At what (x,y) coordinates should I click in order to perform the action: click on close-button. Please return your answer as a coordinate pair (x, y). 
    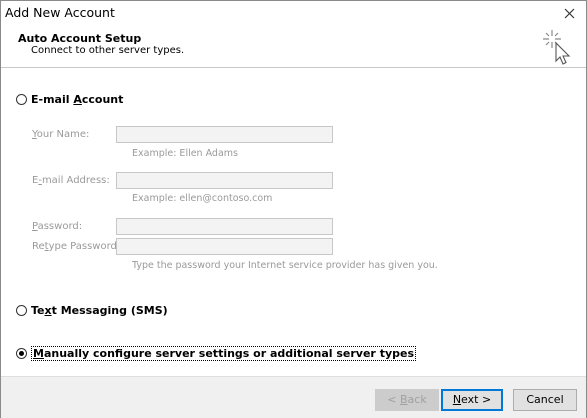
    Looking at the image, I should click on (569, 13).